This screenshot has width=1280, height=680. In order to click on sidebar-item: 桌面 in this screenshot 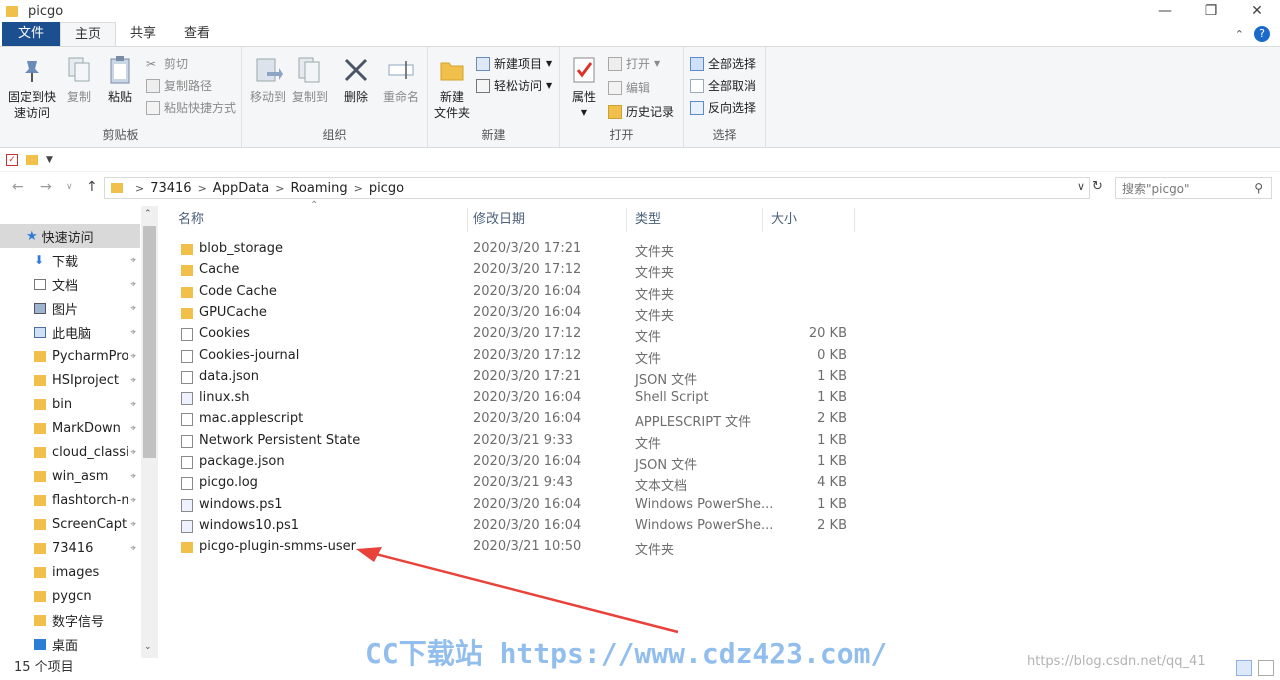, I will do `click(70, 644)`.